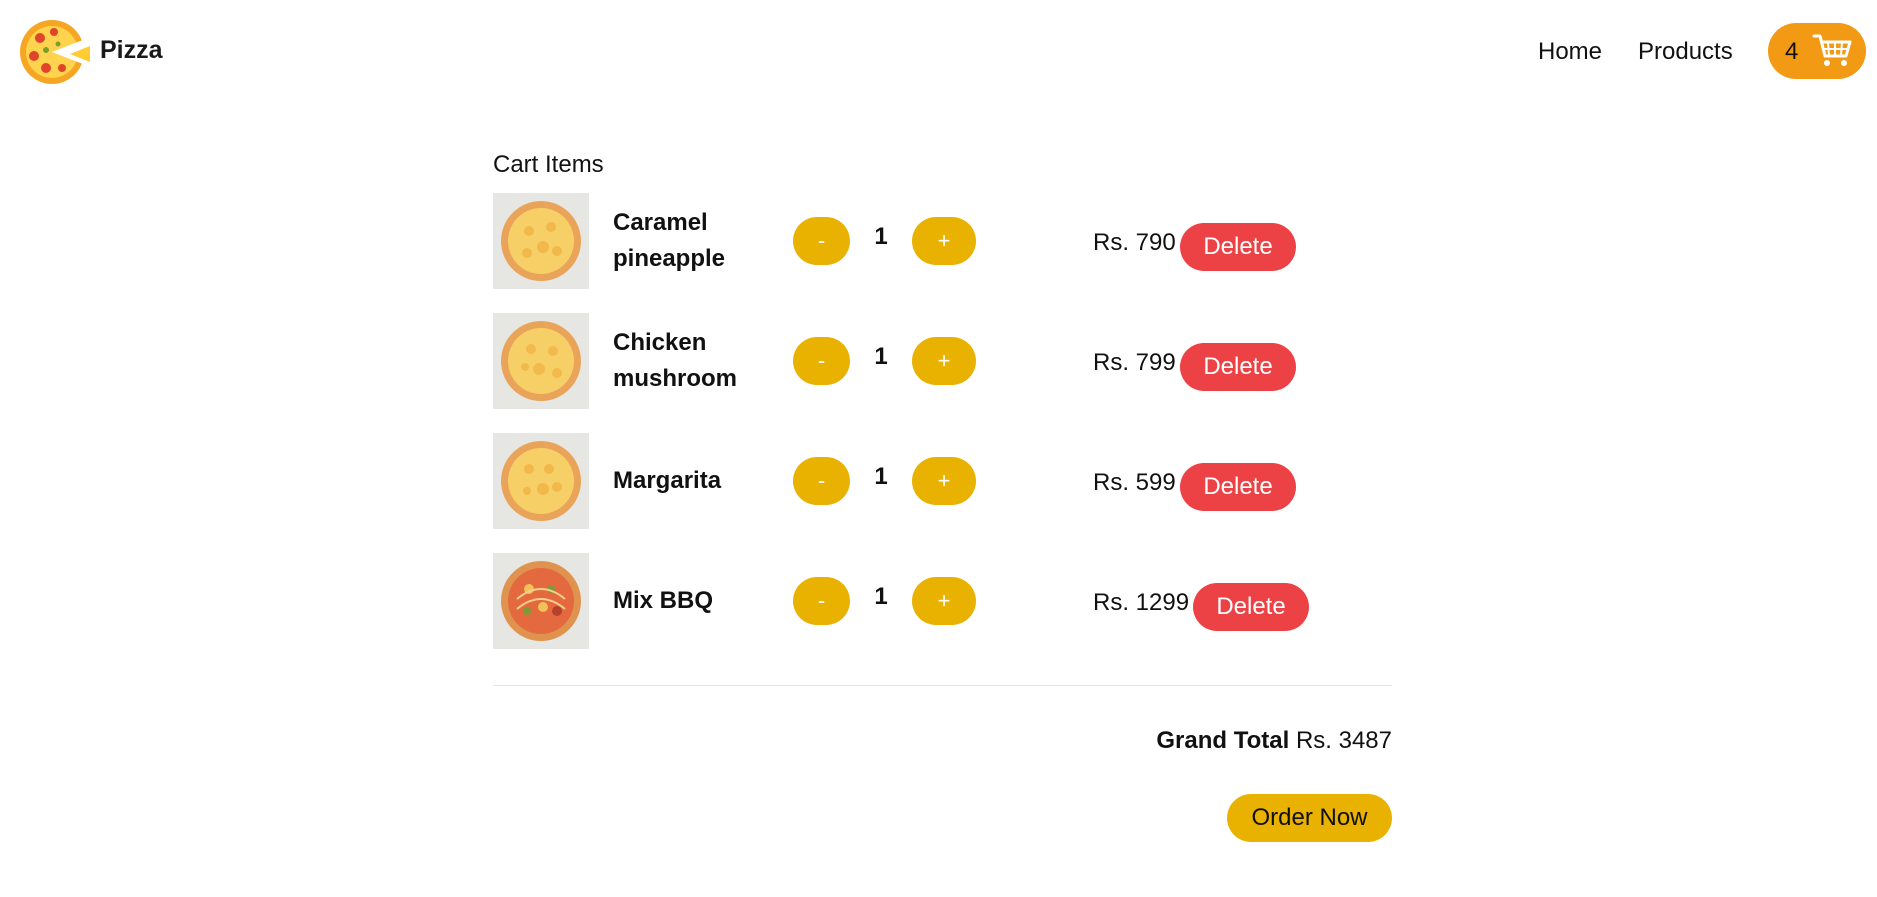 The width and height of the screenshot is (1877, 897). What do you see at coordinates (131, 50) in the screenshot?
I see `brand-name: Pizza` at bounding box center [131, 50].